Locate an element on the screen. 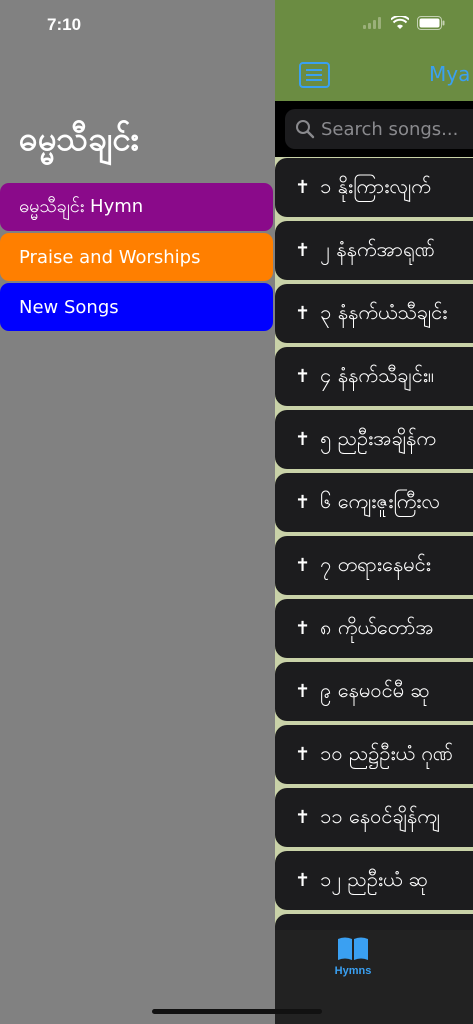  nav-title: Mya is located at coordinates (450, 74).